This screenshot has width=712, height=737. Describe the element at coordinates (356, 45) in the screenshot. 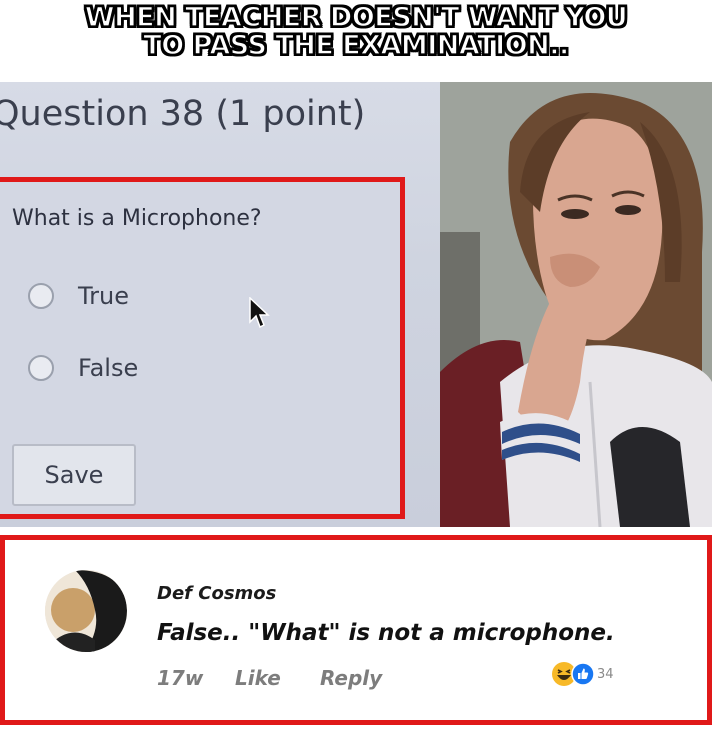

I see `caption-line-2: TO PASS THE EXAMINATION..` at that location.